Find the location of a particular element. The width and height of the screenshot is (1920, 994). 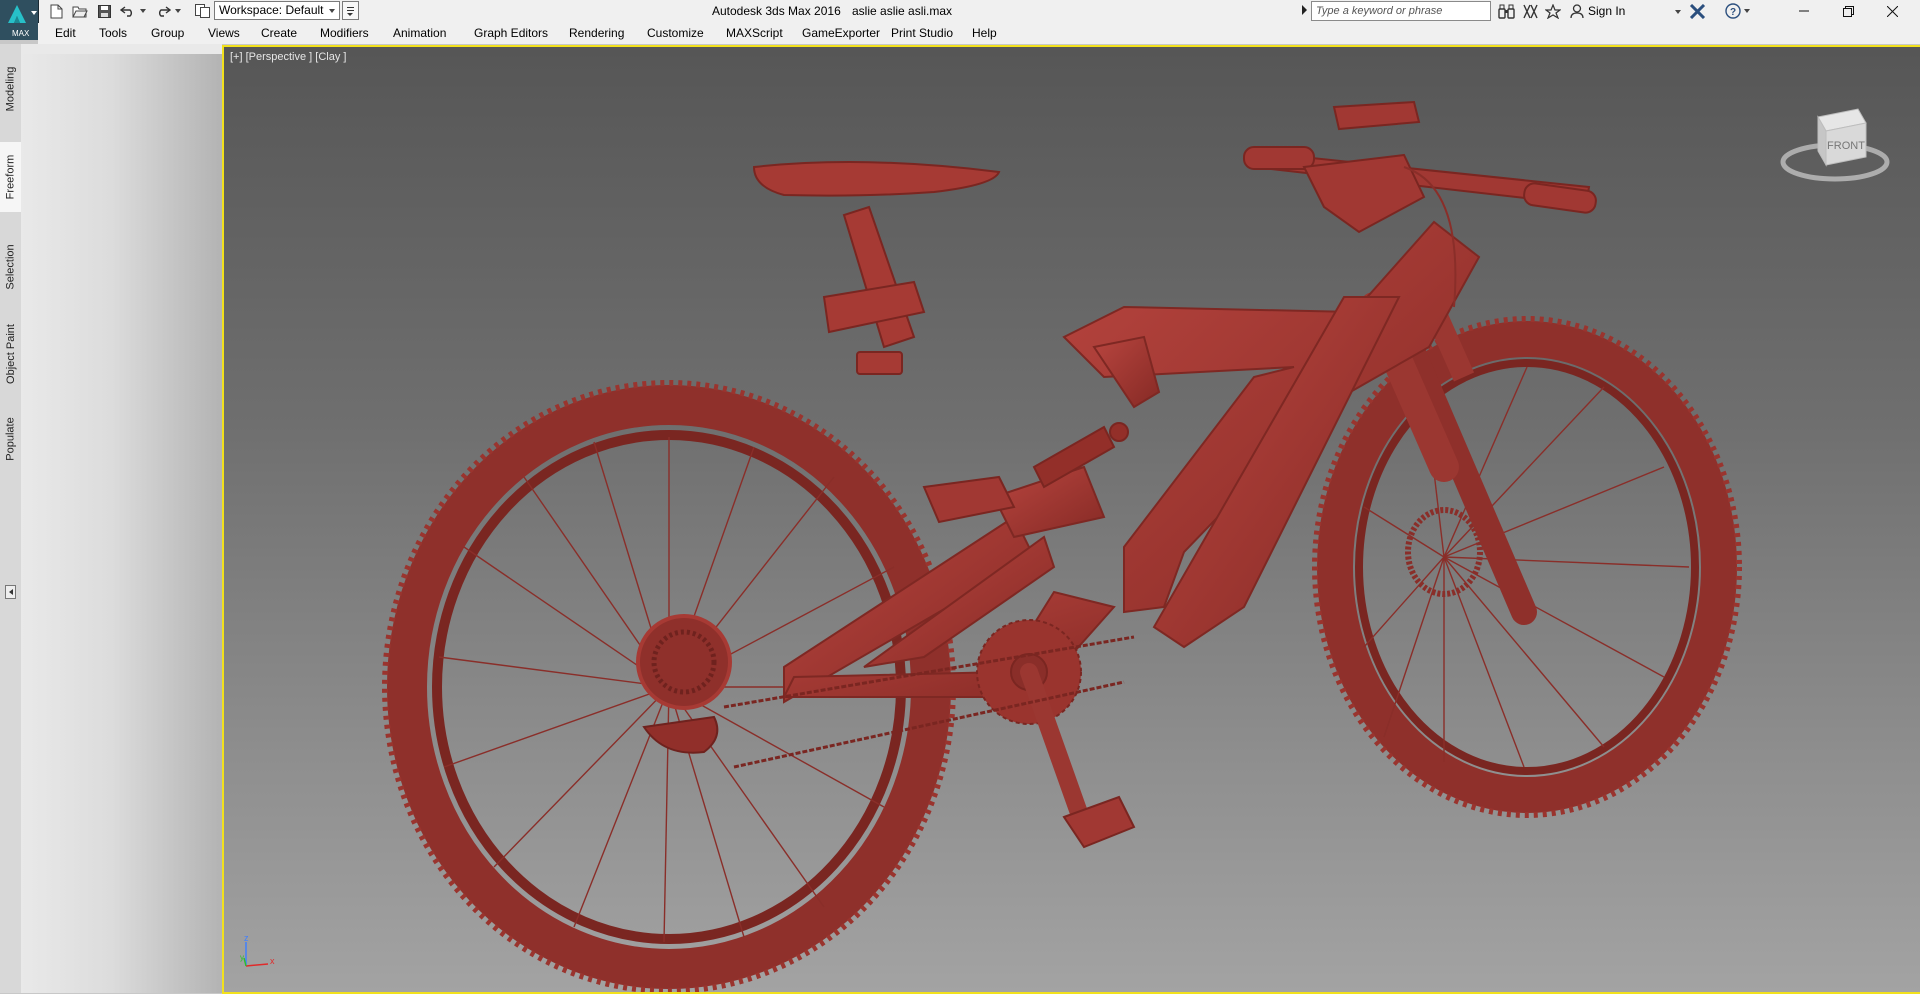

exchange-apps-button is located at coordinates (1697, 11).